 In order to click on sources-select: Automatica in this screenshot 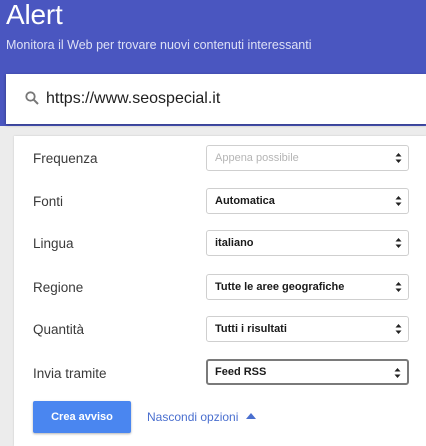, I will do `click(307, 201)`.